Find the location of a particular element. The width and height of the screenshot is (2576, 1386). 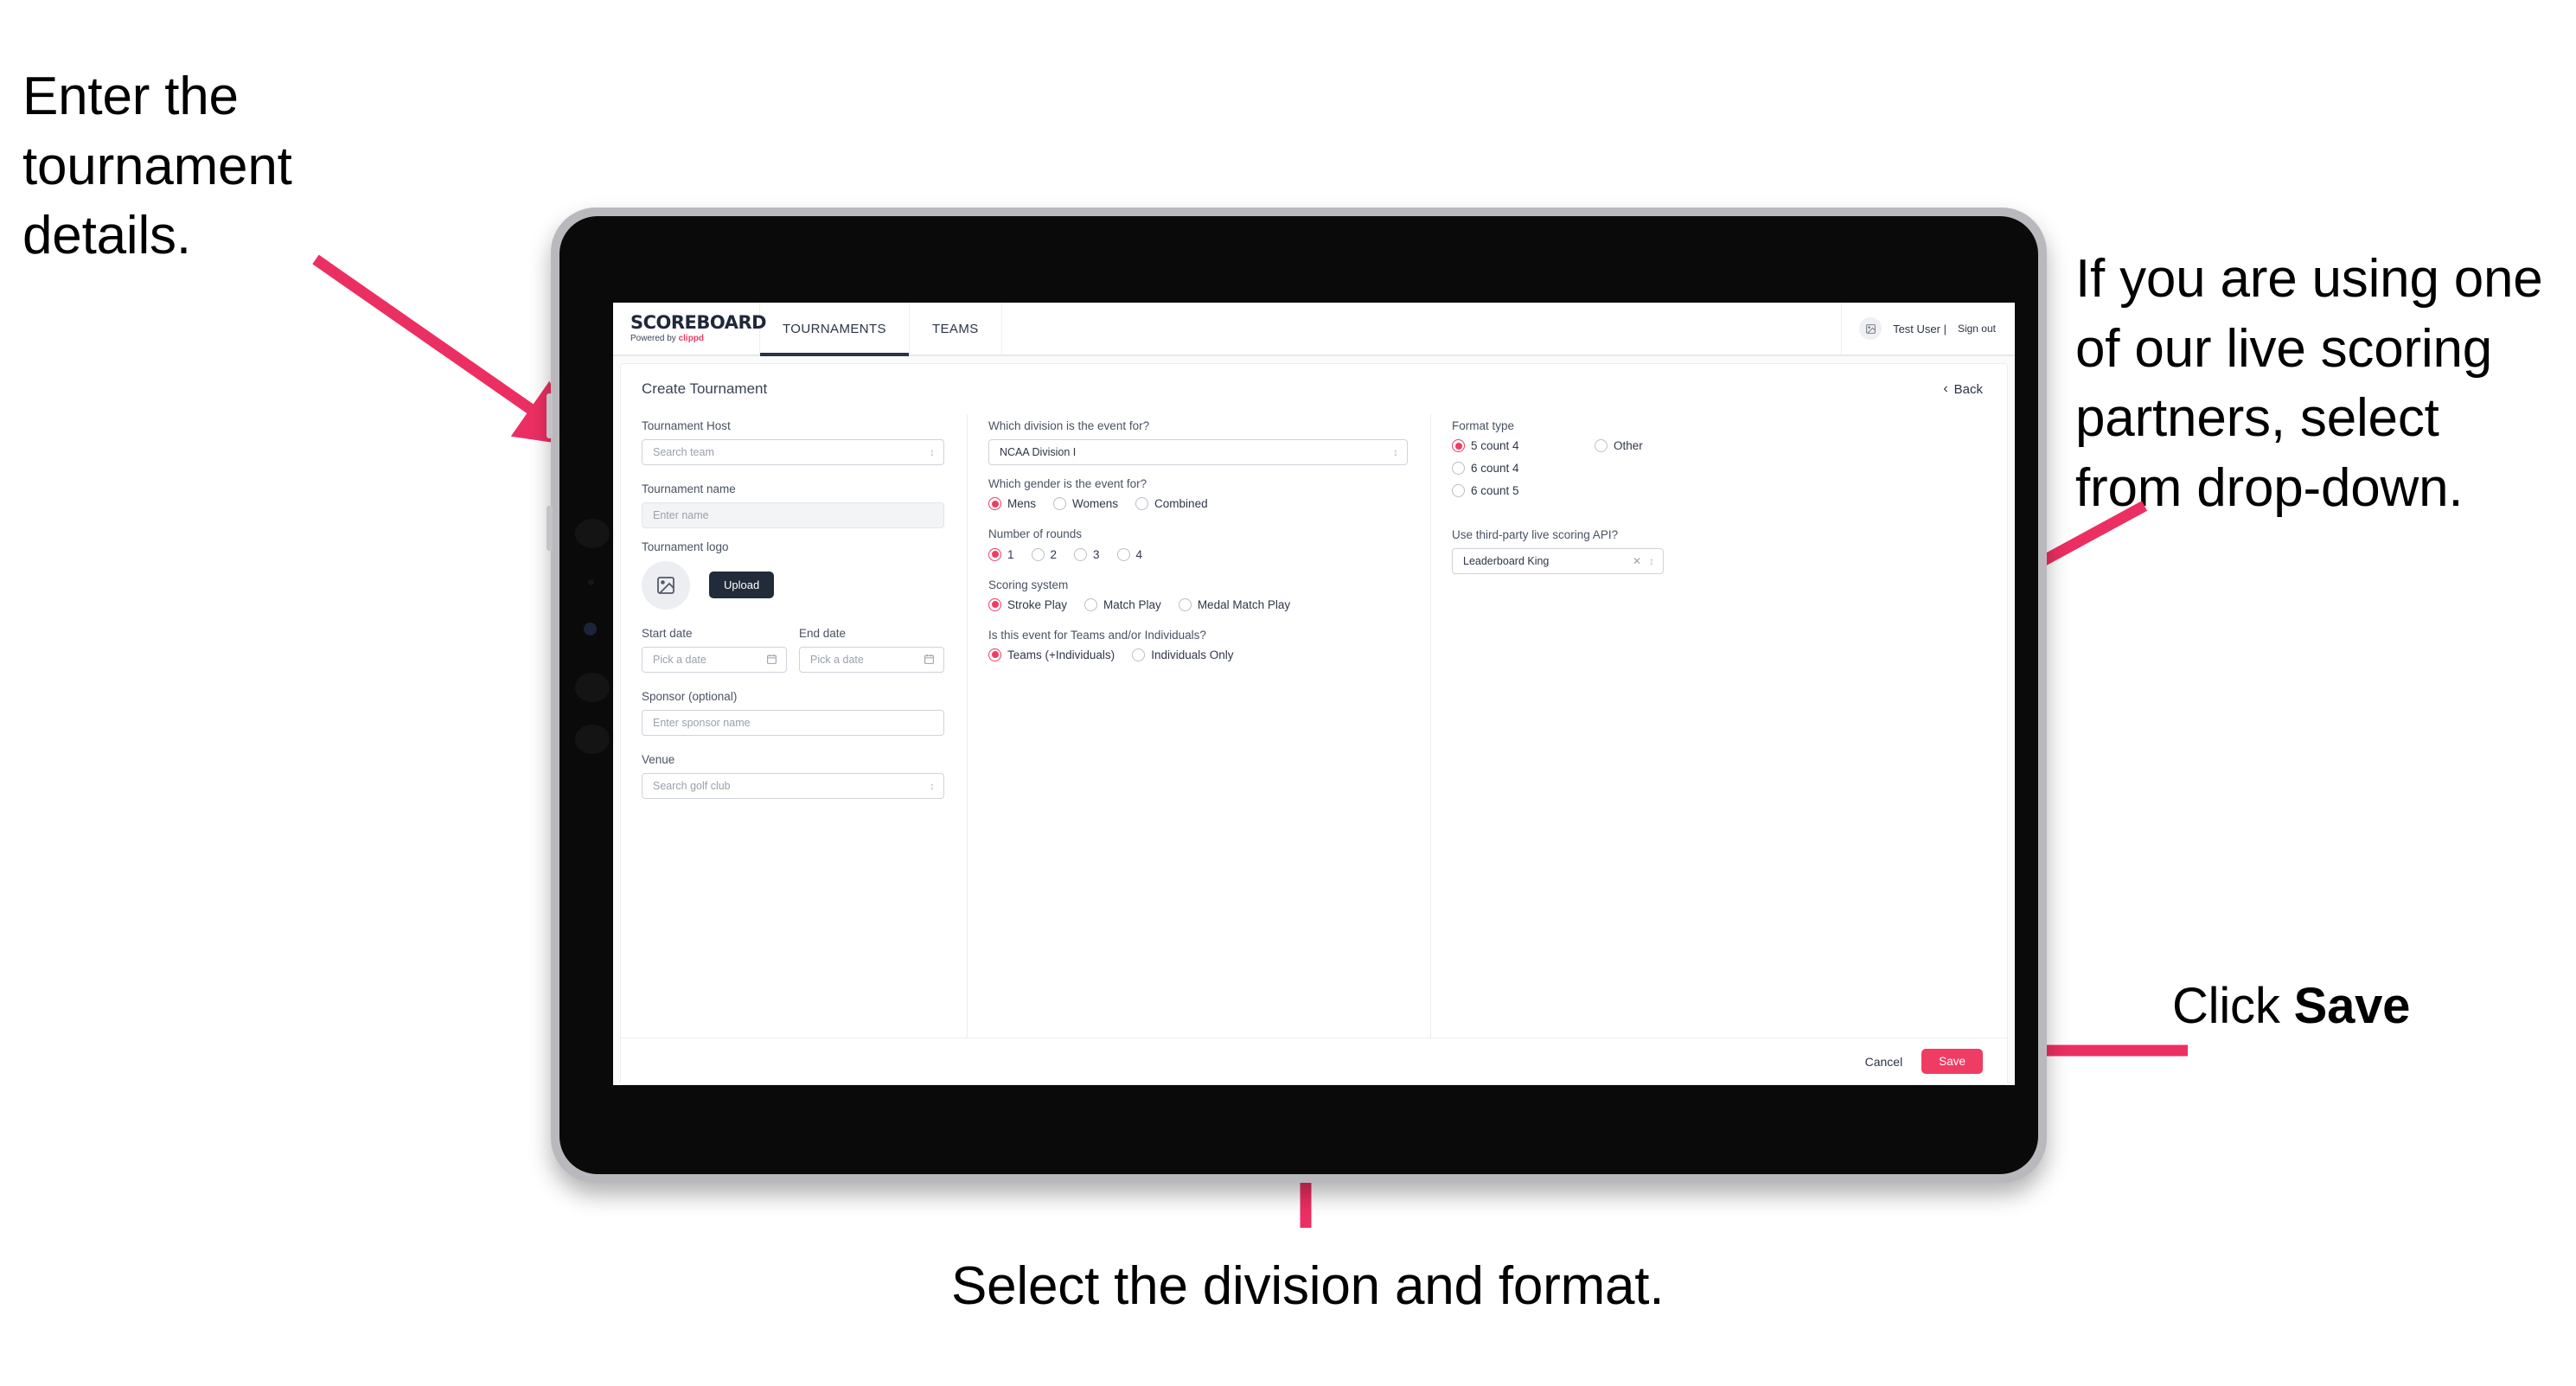

calendar-icon-end is located at coordinates (930, 659).